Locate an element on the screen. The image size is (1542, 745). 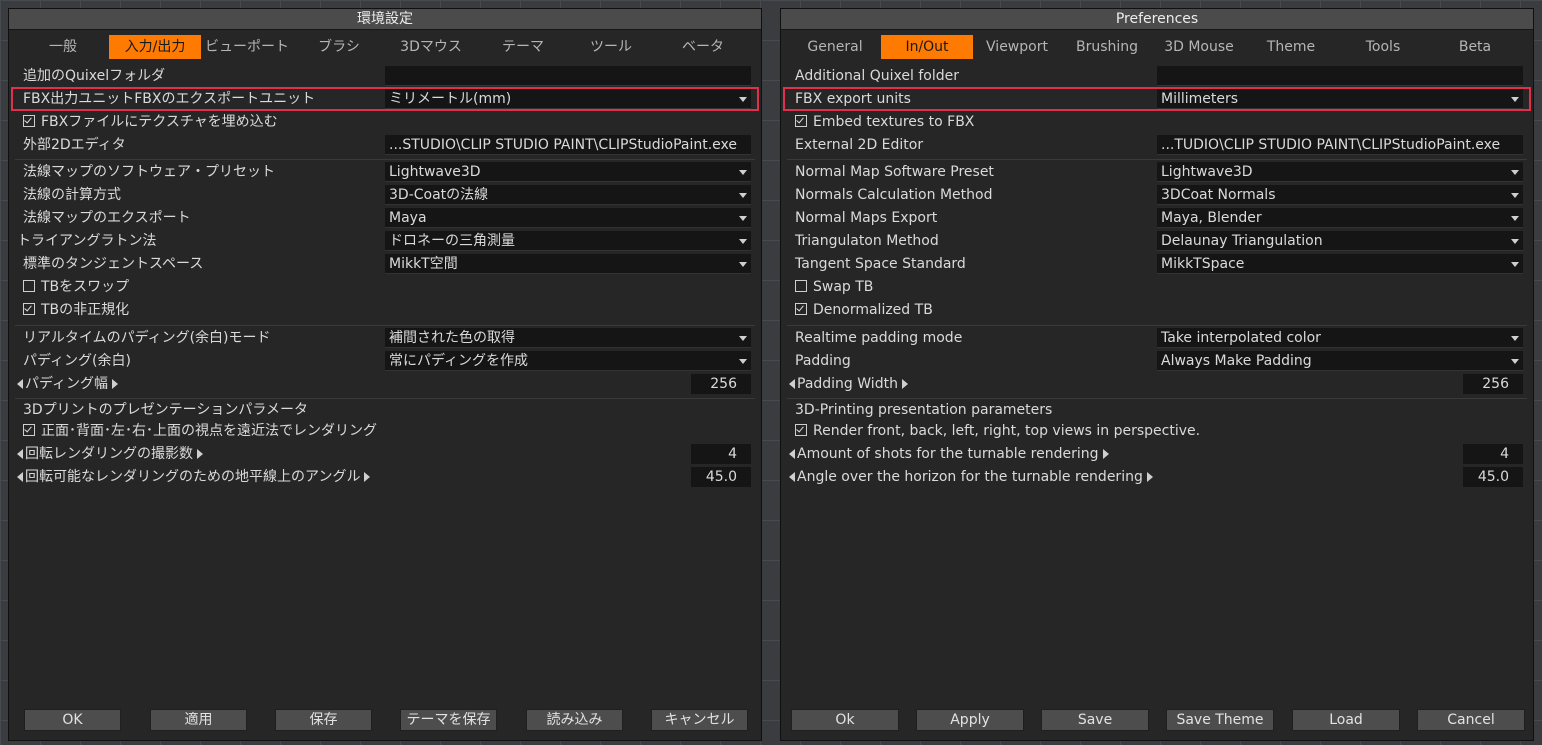
print-params-header: 3D-Printing presentation parameters is located at coordinates (924, 410).